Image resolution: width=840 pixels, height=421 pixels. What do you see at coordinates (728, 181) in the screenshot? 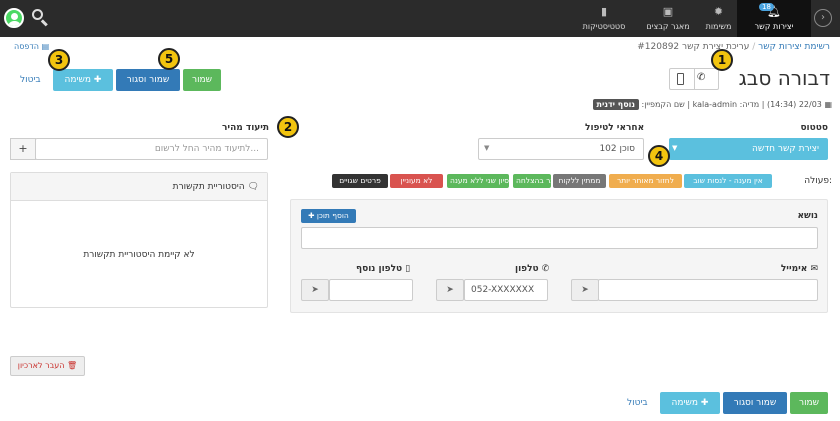
I see `action-tag: אין מענה - לנסות שוב` at bounding box center [728, 181].